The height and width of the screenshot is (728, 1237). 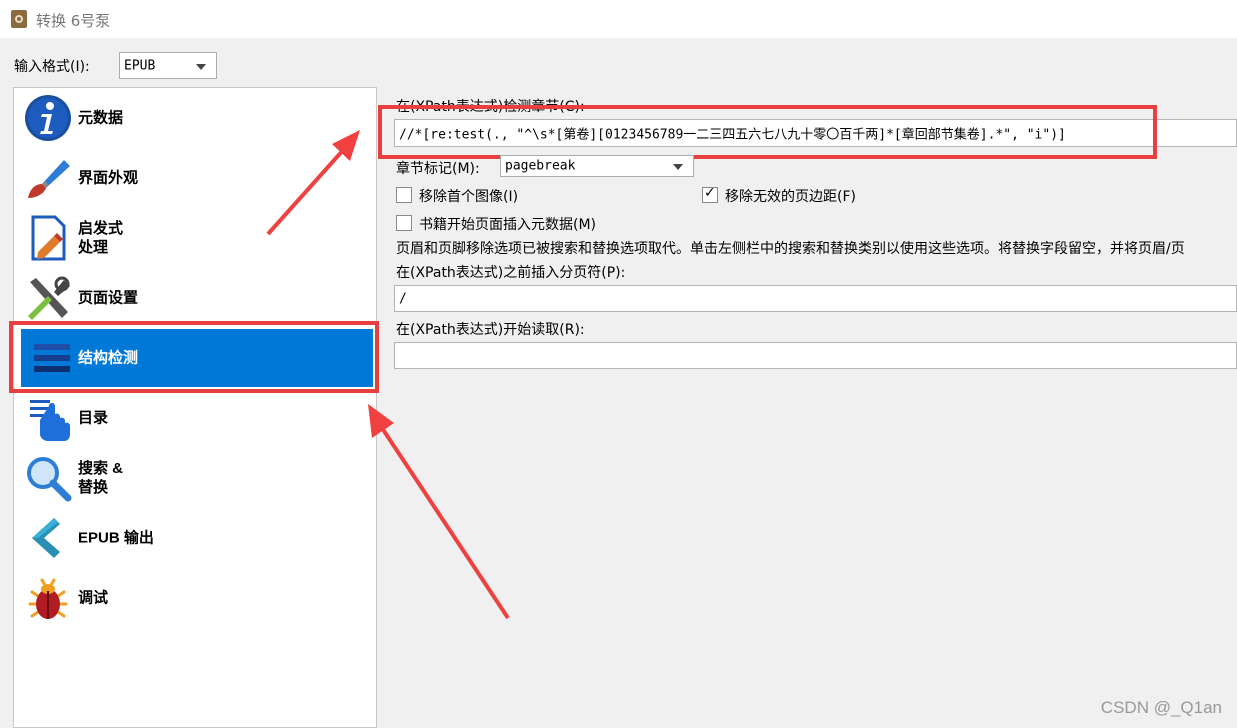 I want to click on sidebar-item-search-replace: 搜索 & 替换, so click(x=197, y=478).